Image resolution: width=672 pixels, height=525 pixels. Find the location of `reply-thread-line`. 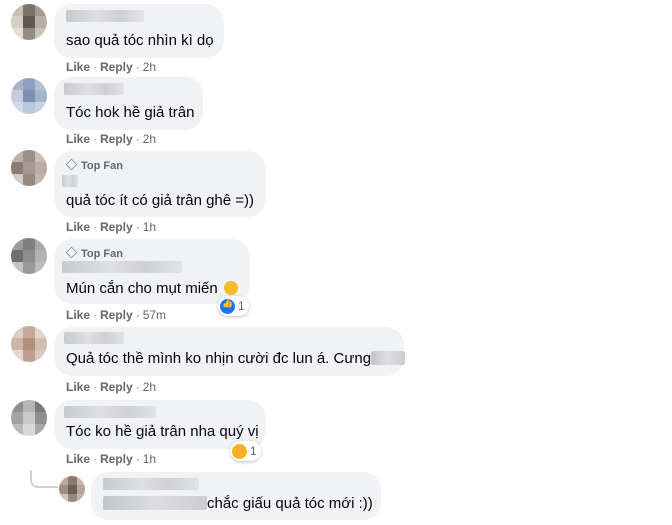

reply-thread-line is located at coordinates (44, 479).